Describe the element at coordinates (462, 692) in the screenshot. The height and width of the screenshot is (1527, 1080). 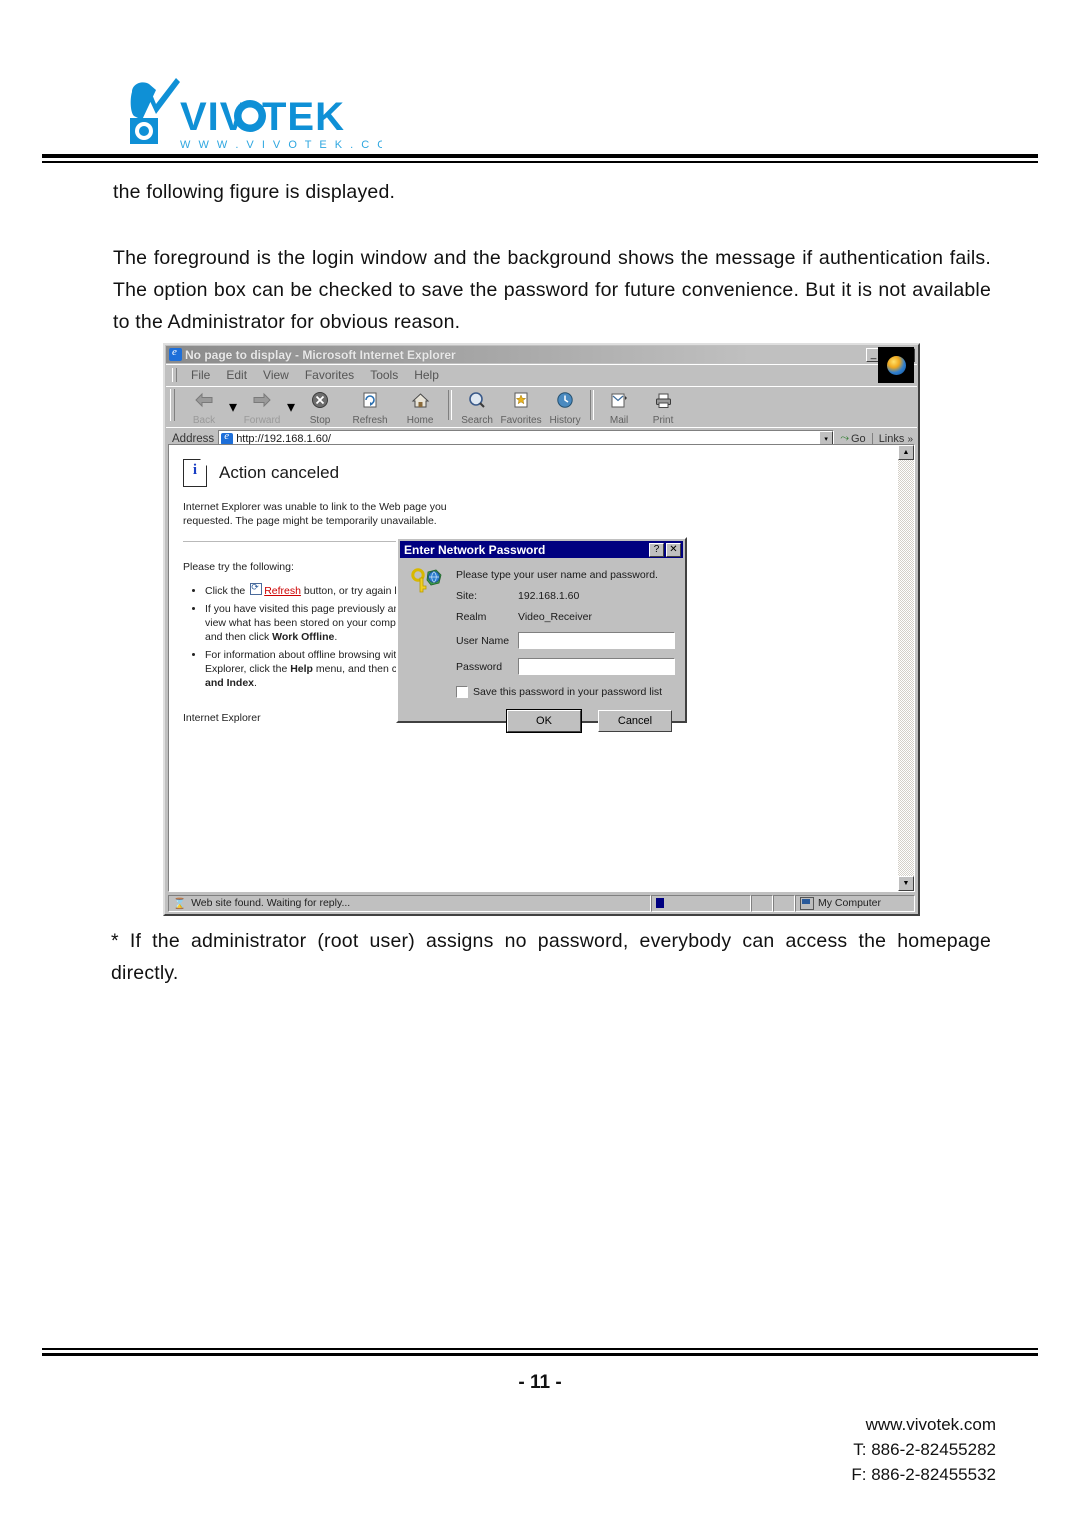
I see `save-password-checkbox` at that location.